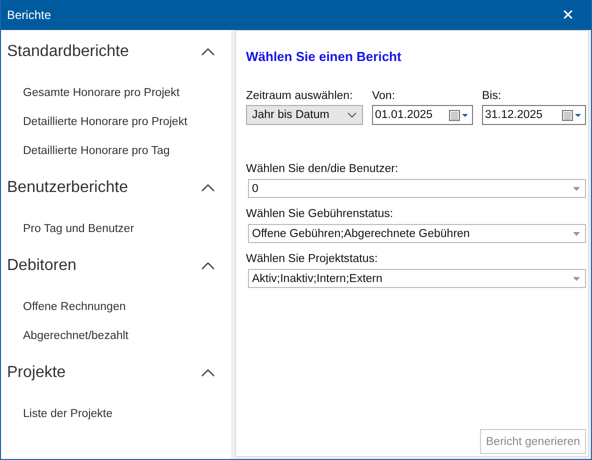 The height and width of the screenshot is (460, 592). Describe the element at coordinates (422, 115) in the screenshot. I see `date-field: 01.01.2025` at that location.